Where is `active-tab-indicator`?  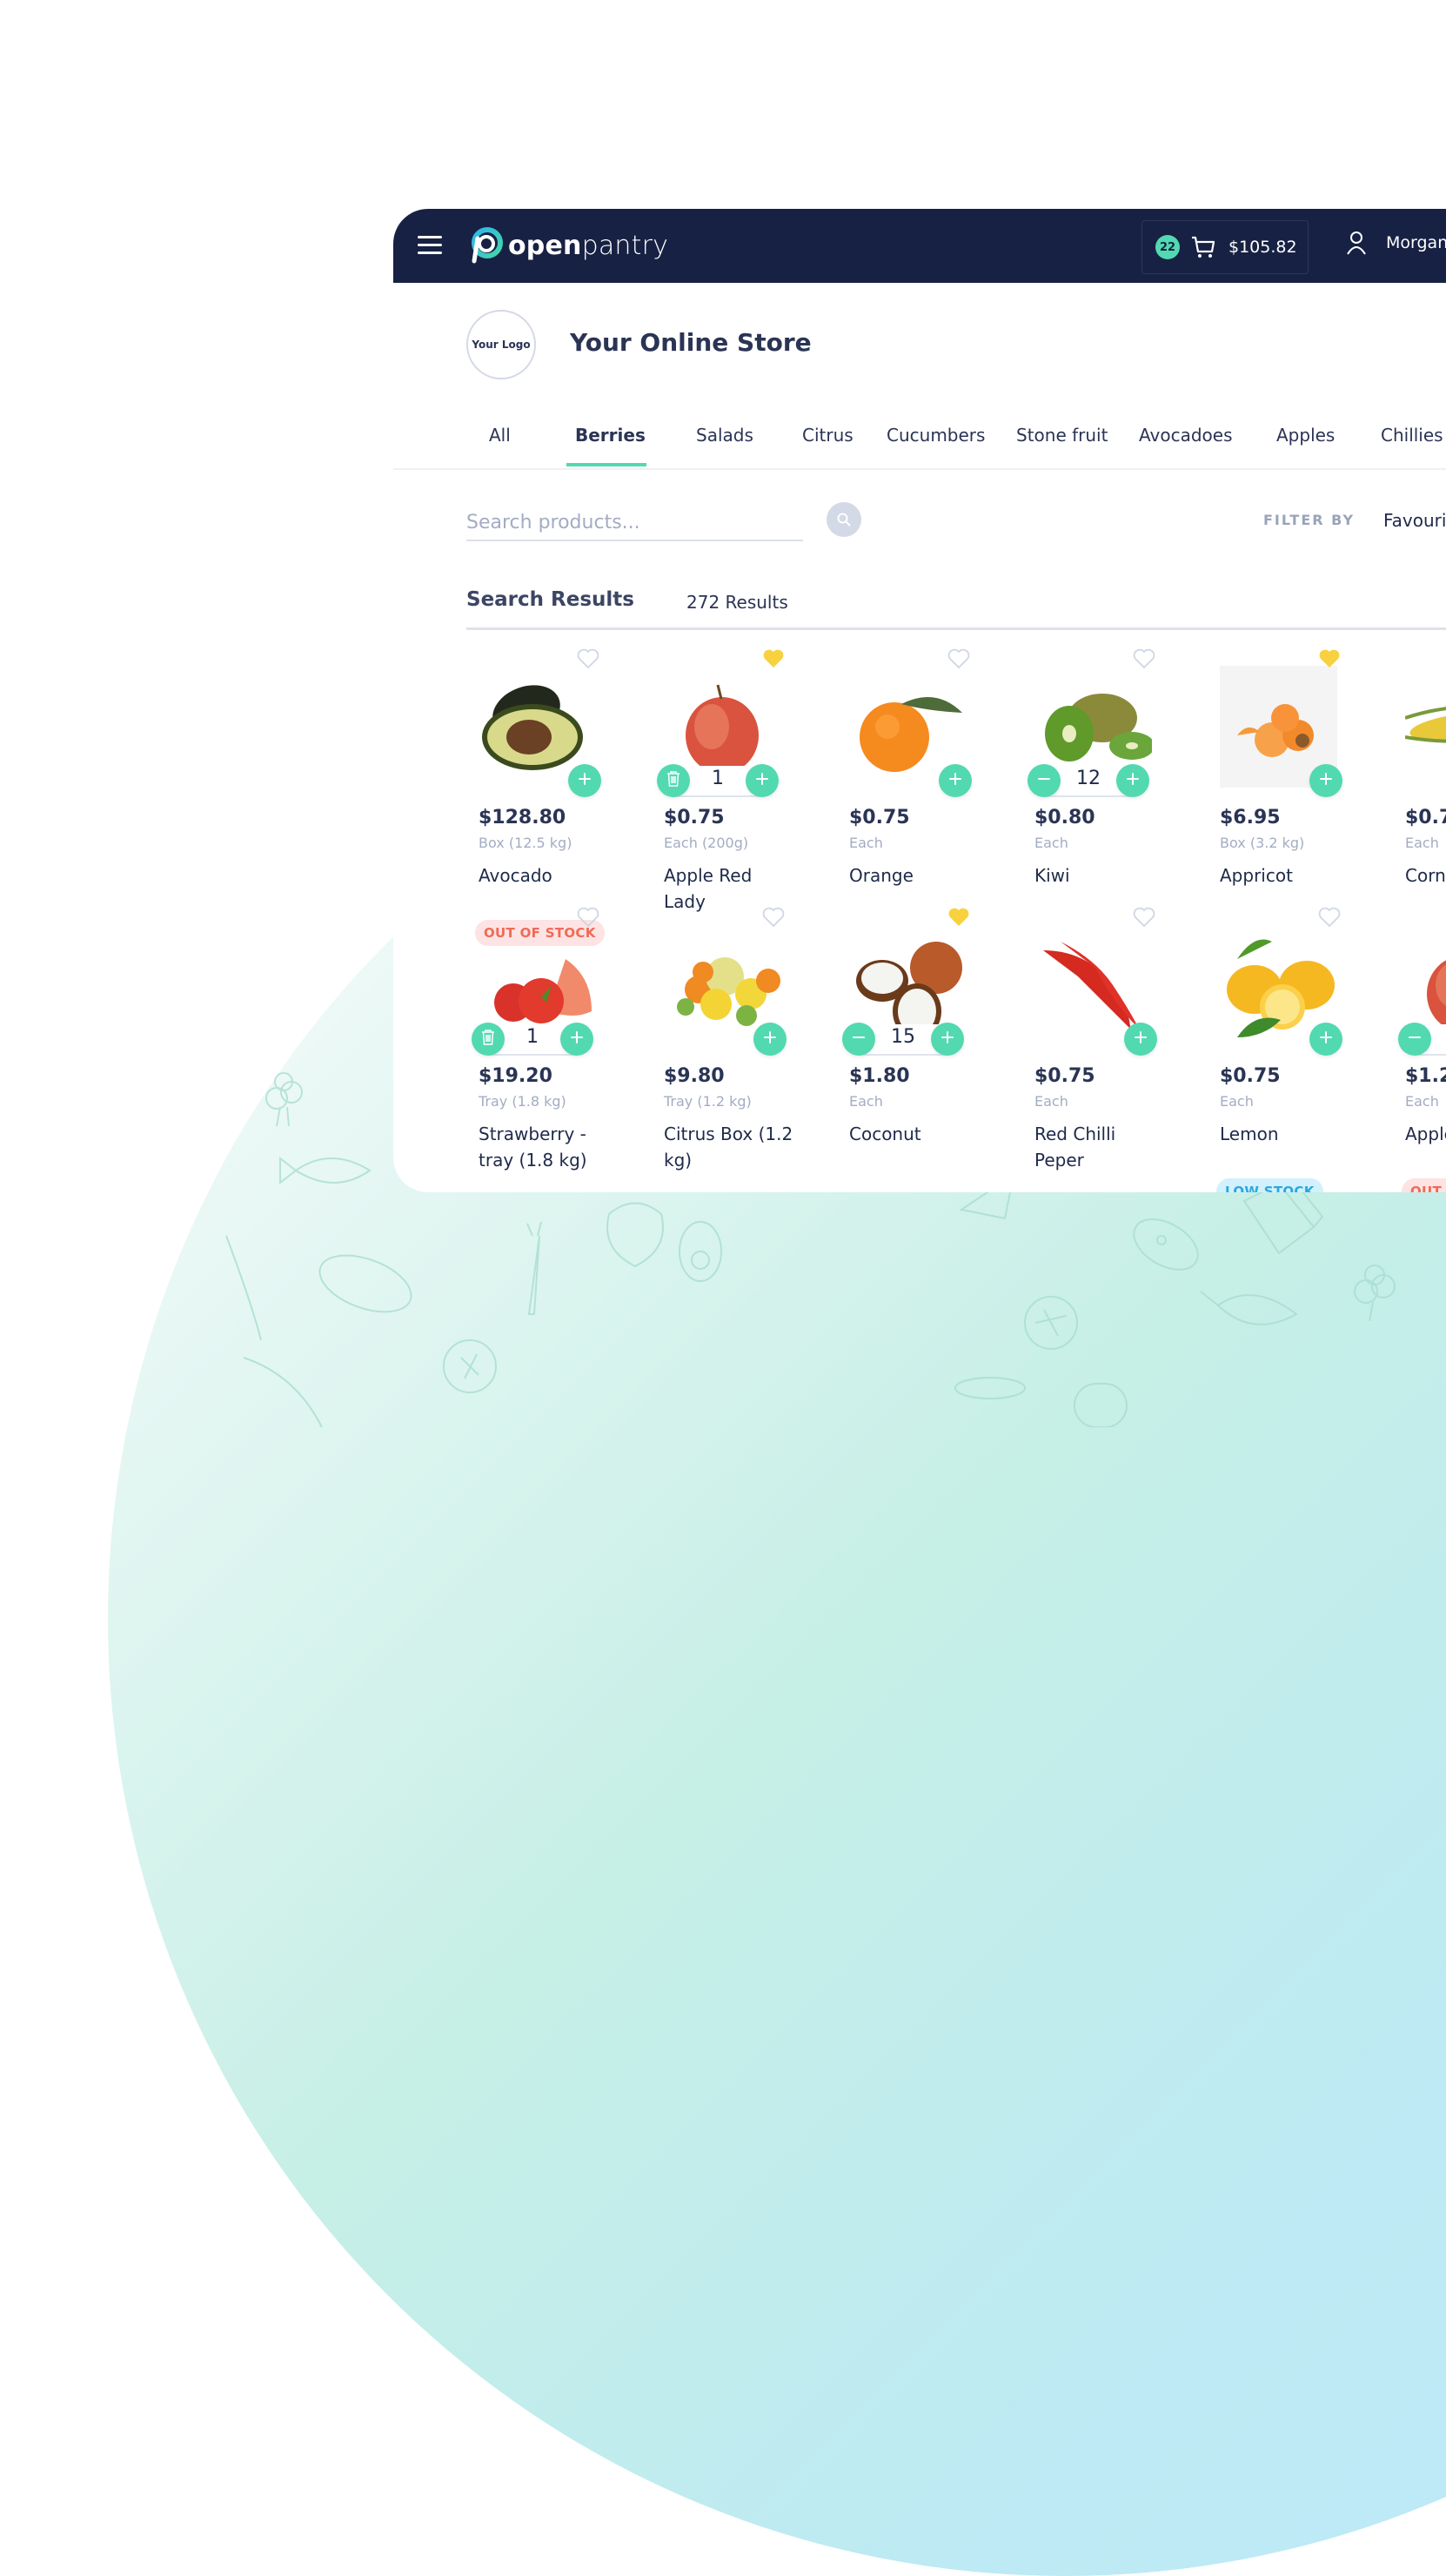
active-tab-indicator is located at coordinates (606, 464).